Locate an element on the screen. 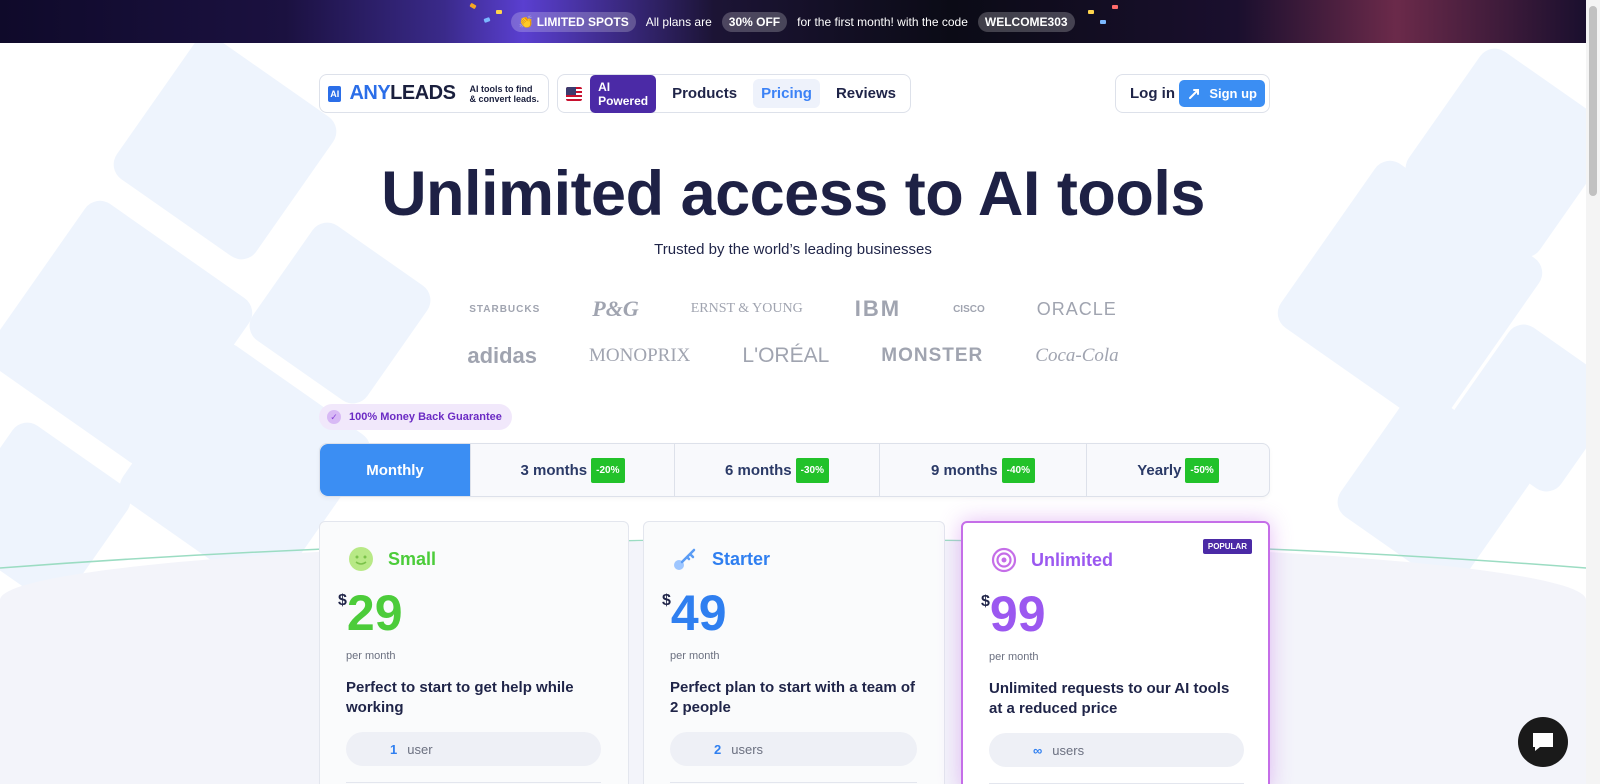 This screenshot has width=1600, height=784. tab-monthly: Monthly is located at coordinates (395, 470).